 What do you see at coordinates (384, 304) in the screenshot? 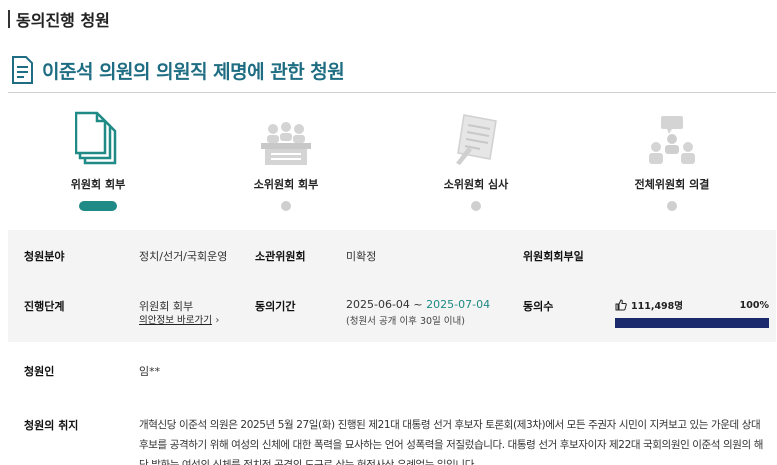
I see `period-start: 2025-06-04 ~` at bounding box center [384, 304].